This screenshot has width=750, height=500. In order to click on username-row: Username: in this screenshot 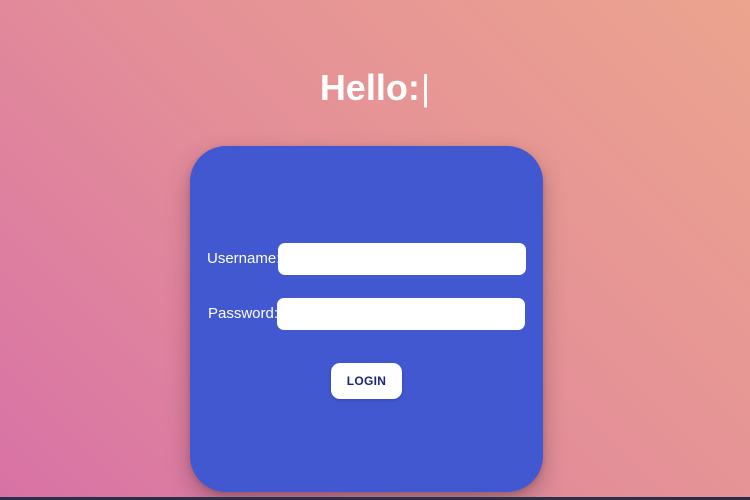, I will do `click(366, 259)`.